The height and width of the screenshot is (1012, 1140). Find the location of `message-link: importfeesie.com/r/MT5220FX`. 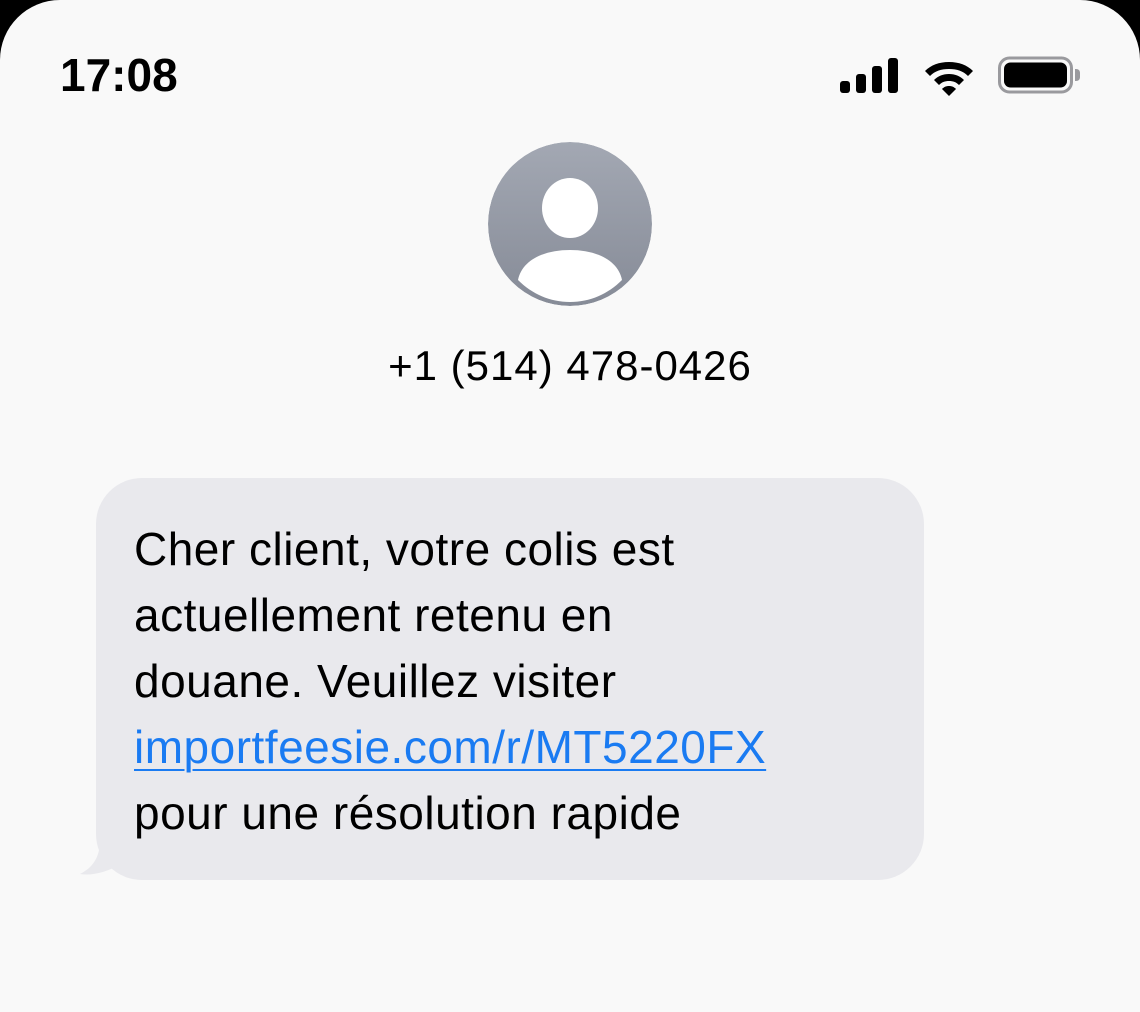

message-link: importfeesie.com/r/MT5220FX is located at coordinates (450, 747).